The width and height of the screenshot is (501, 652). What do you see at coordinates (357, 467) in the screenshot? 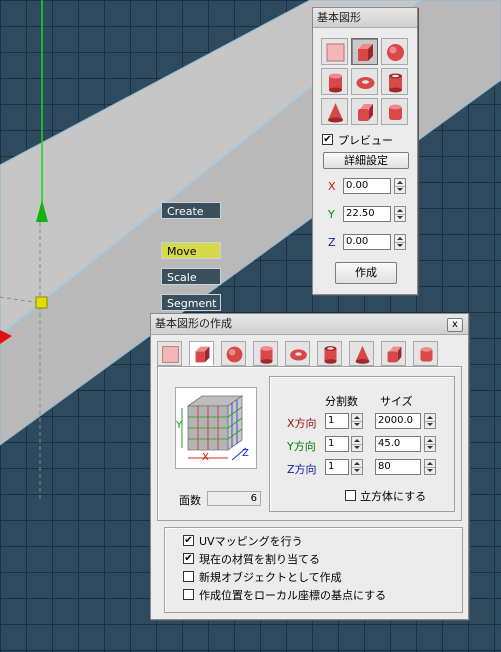
I see `z-divisions-spinner` at bounding box center [357, 467].